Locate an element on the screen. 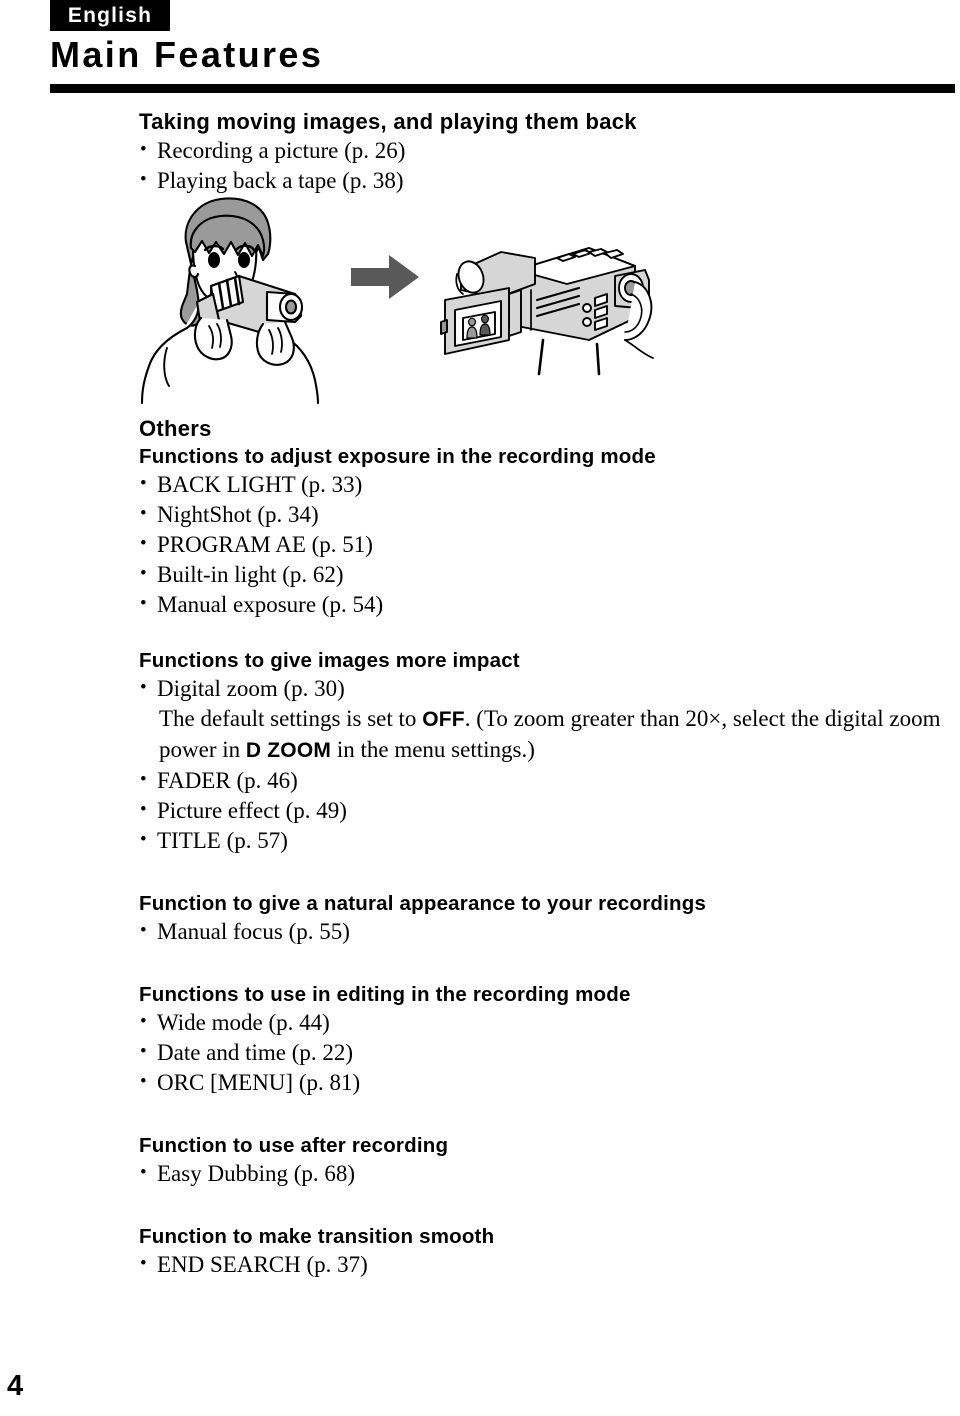  page-number: 4 is located at coordinates (15, 1386).